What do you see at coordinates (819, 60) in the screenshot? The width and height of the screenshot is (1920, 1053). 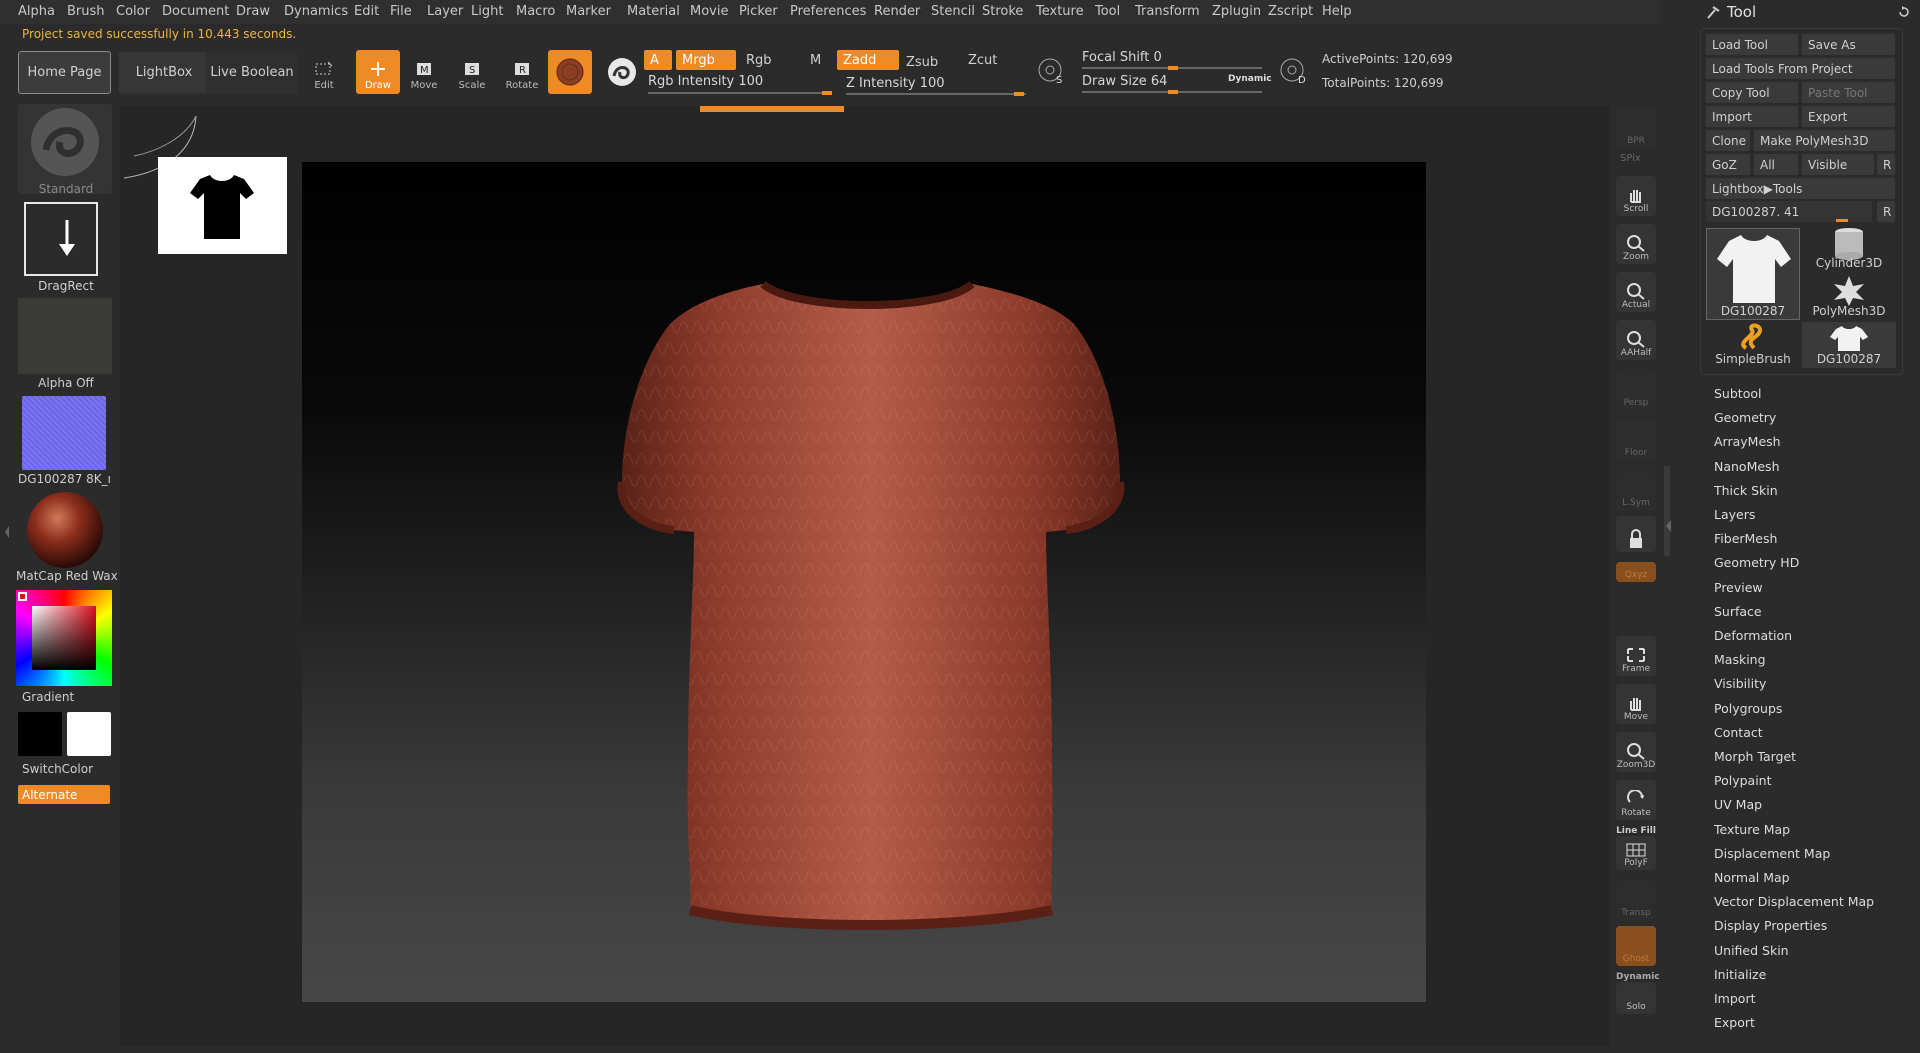 I see `m-toggle: M` at bounding box center [819, 60].